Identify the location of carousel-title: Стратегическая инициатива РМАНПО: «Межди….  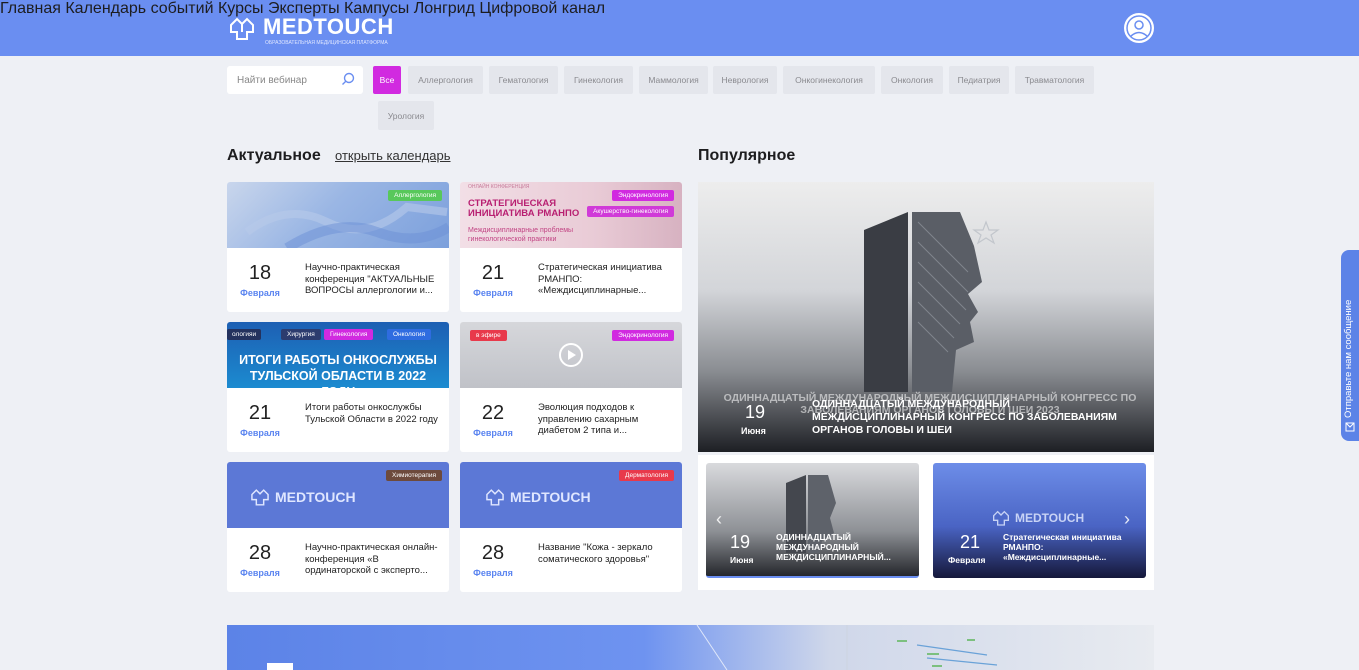
(1062, 547).